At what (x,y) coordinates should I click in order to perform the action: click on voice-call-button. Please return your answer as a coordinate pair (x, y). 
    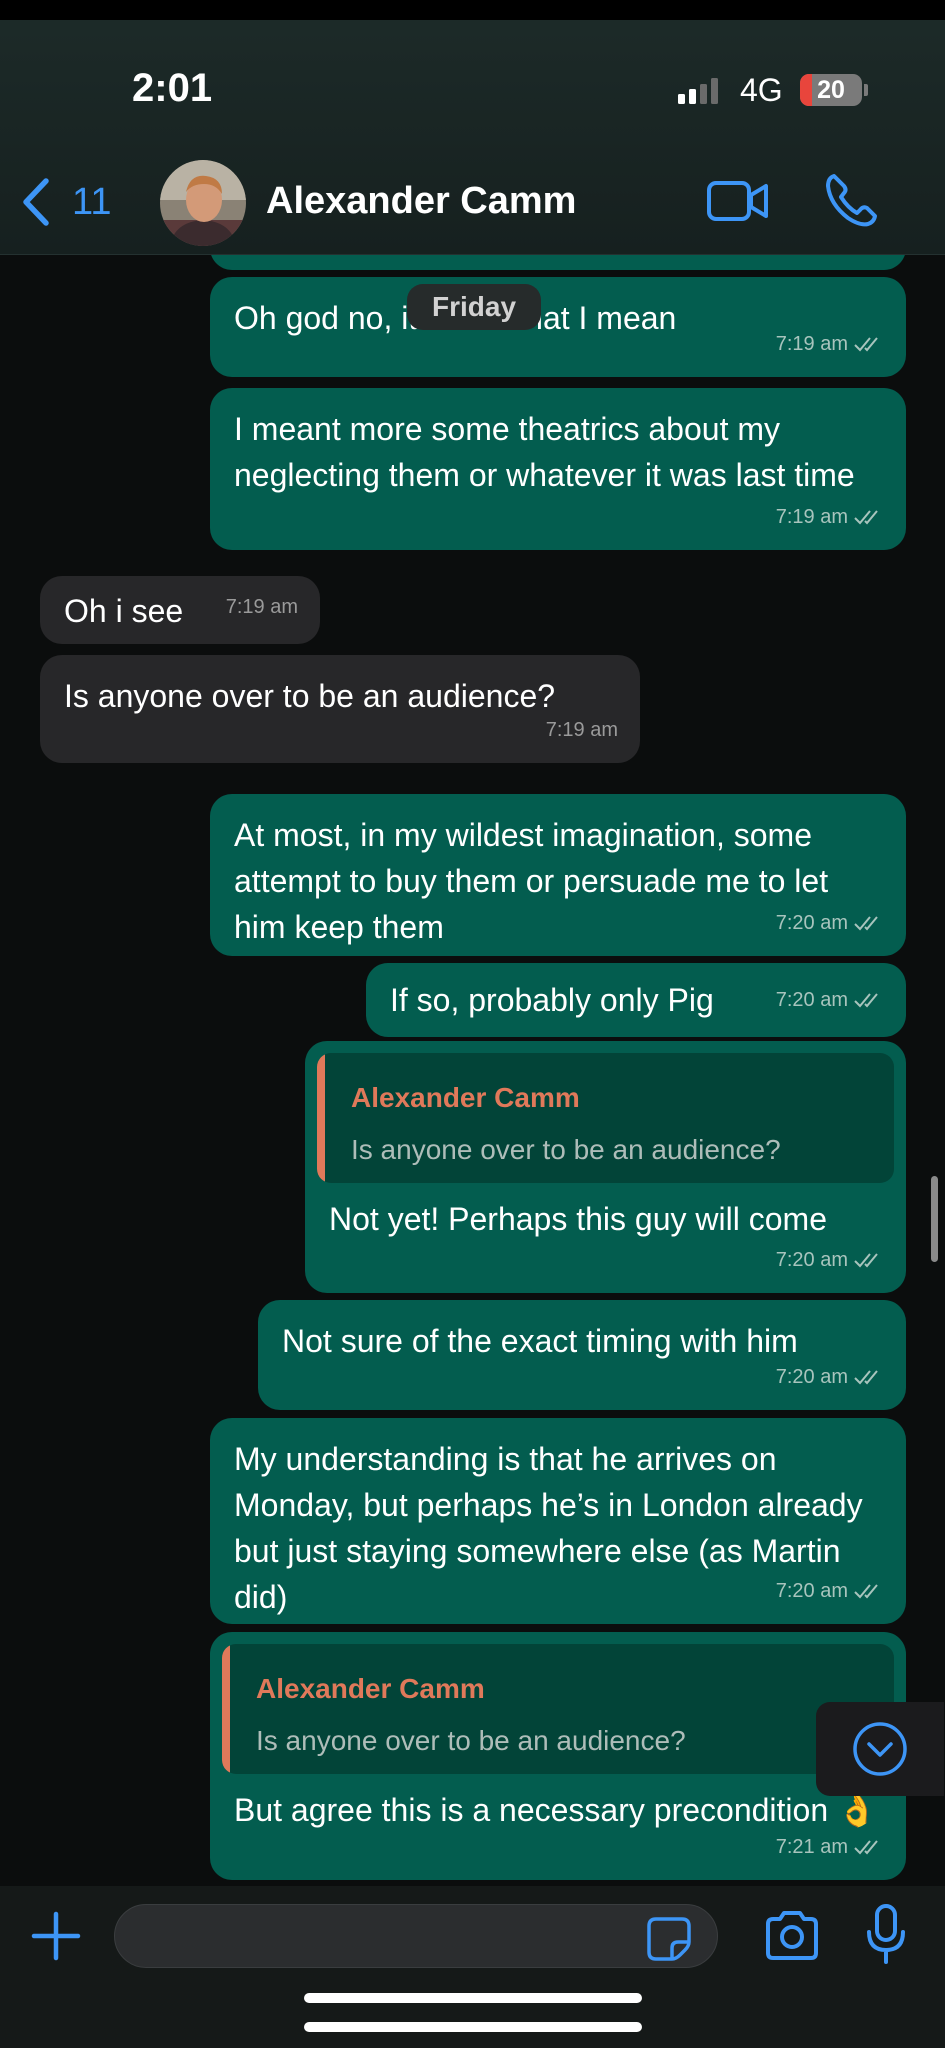
    Looking at the image, I should click on (852, 200).